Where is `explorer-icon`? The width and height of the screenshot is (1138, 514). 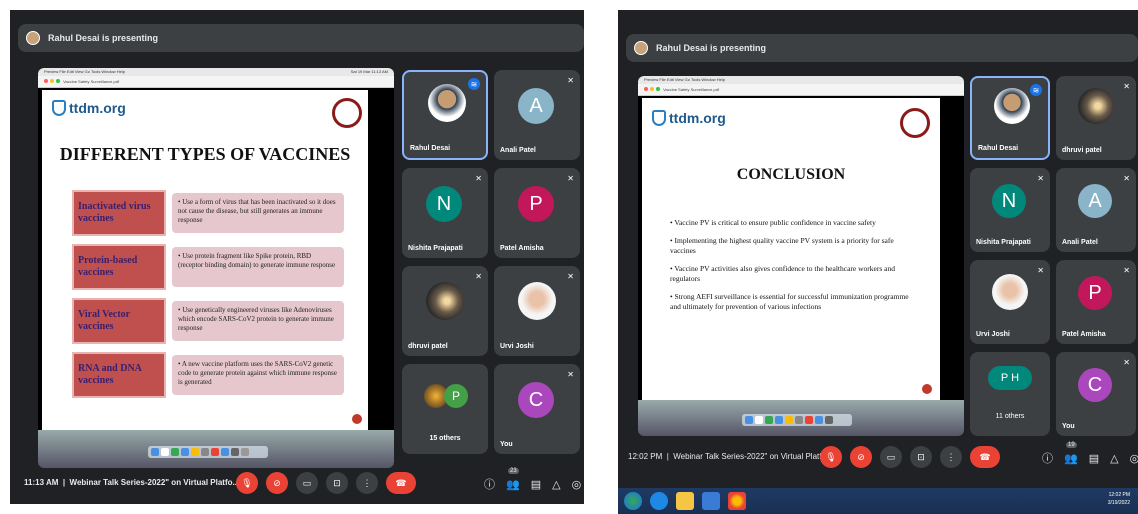
explorer-icon is located at coordinates (685, 501).